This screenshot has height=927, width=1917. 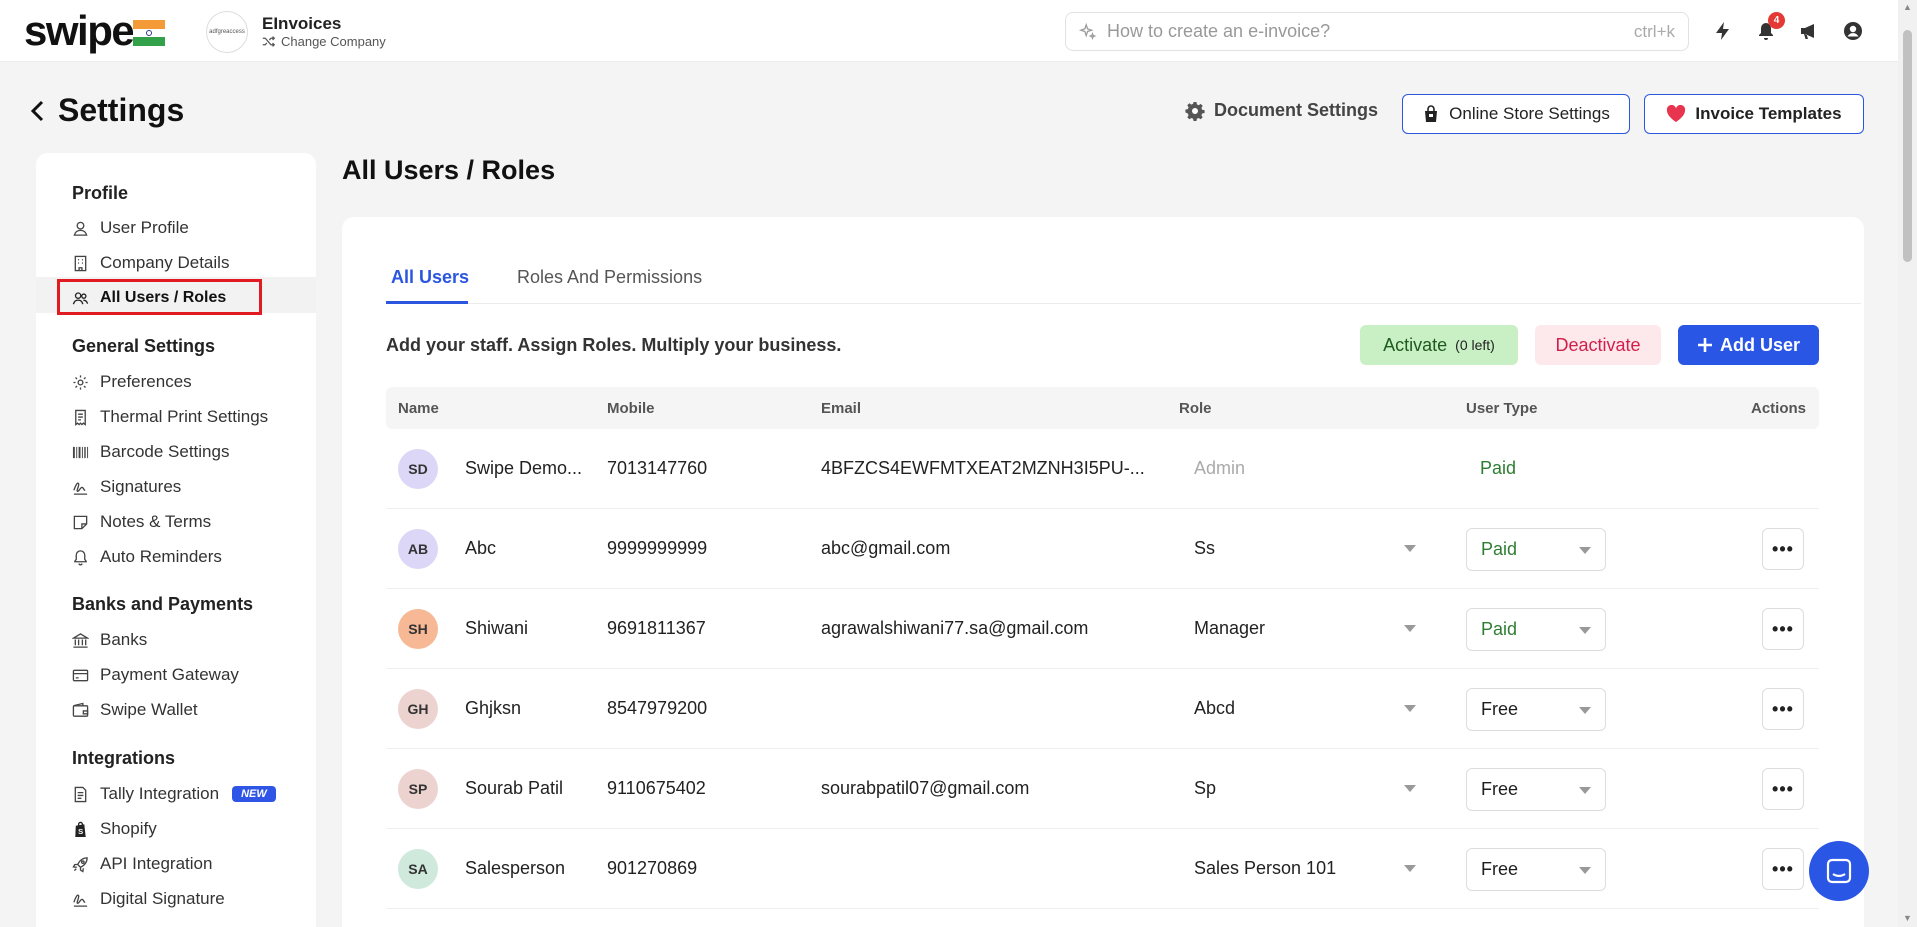 I want to click on sidebar-item-label: Signatures, so click(x=141, y=486).